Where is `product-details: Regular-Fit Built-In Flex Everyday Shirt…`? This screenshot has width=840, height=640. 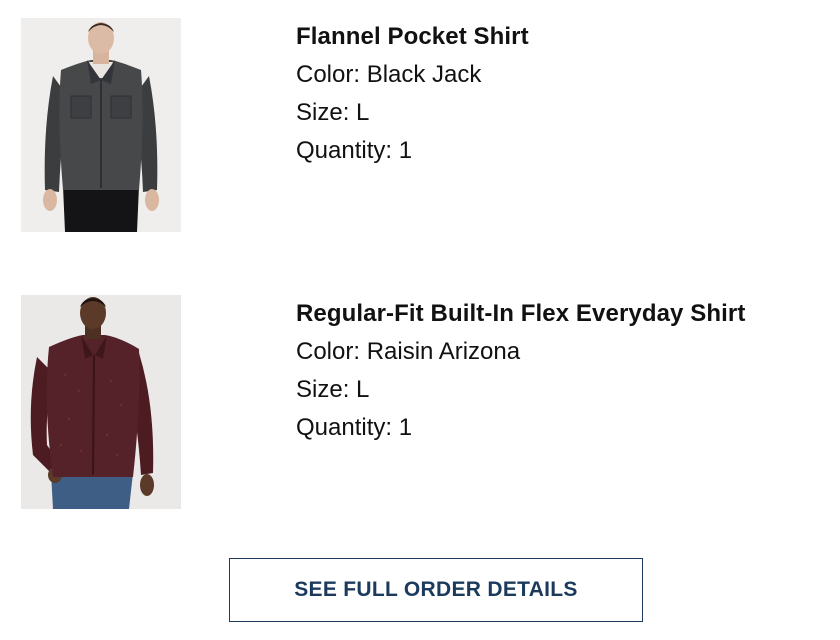 product-details: Regular-Fit Built-In Flex Everyday Shirt… is located at coordinates (520, 373).